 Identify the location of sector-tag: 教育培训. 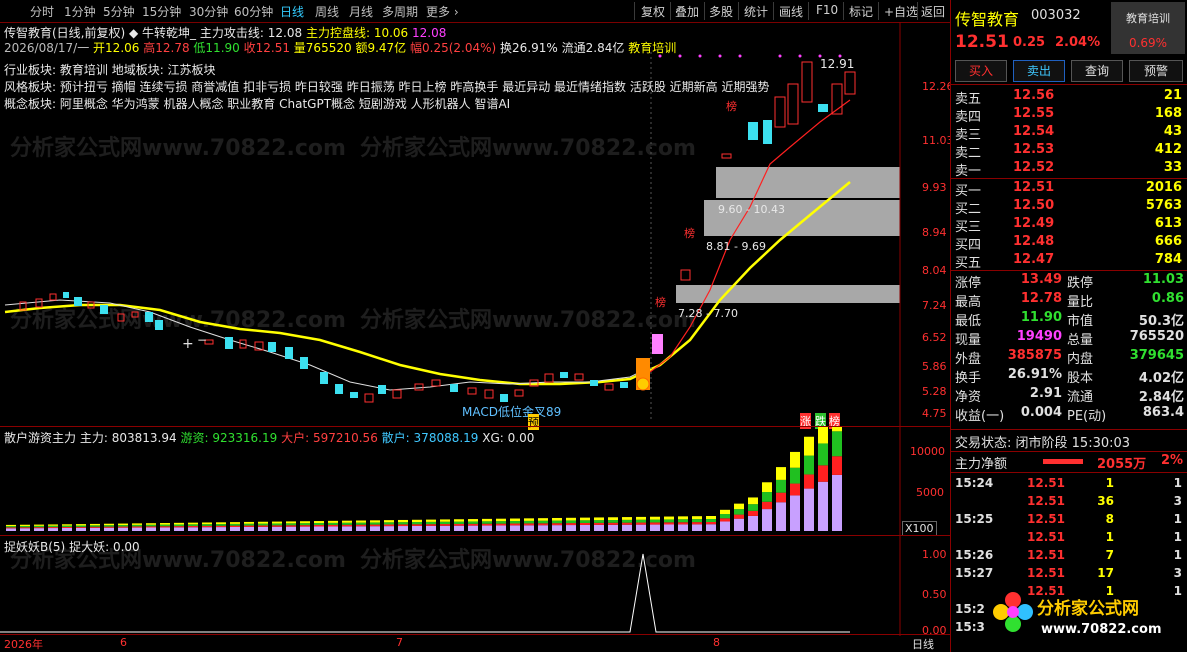
(652, 48).